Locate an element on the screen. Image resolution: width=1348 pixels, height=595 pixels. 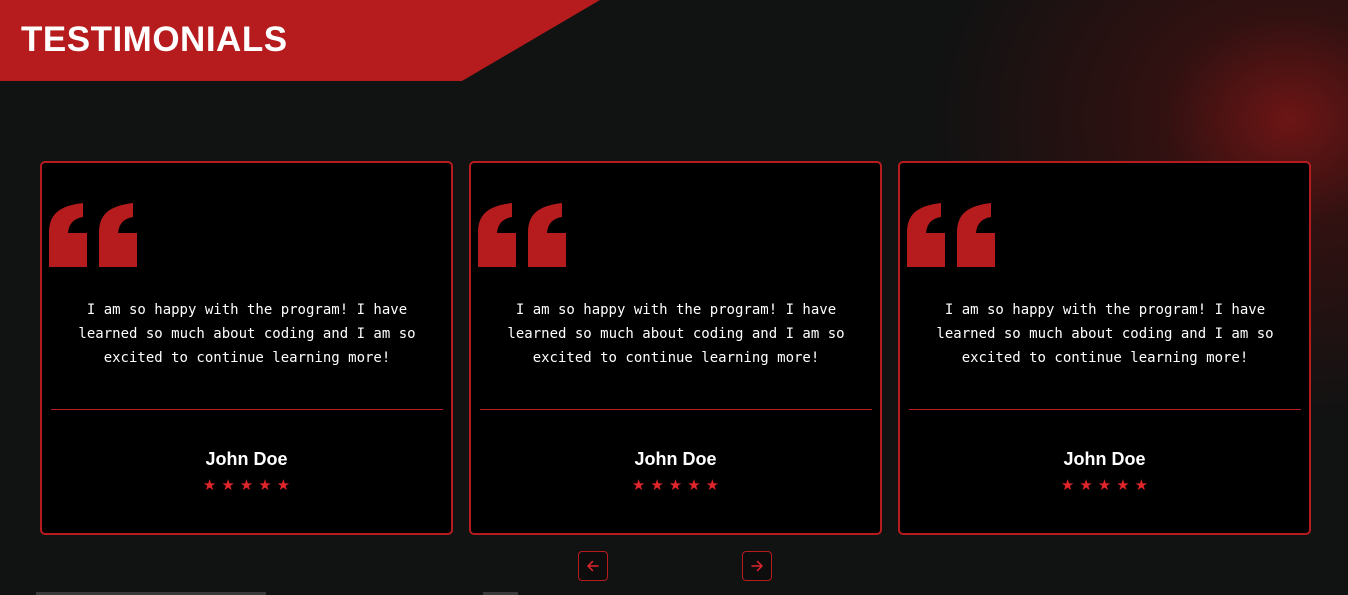
arrow-right-icon is located at coordinates (757, 566).